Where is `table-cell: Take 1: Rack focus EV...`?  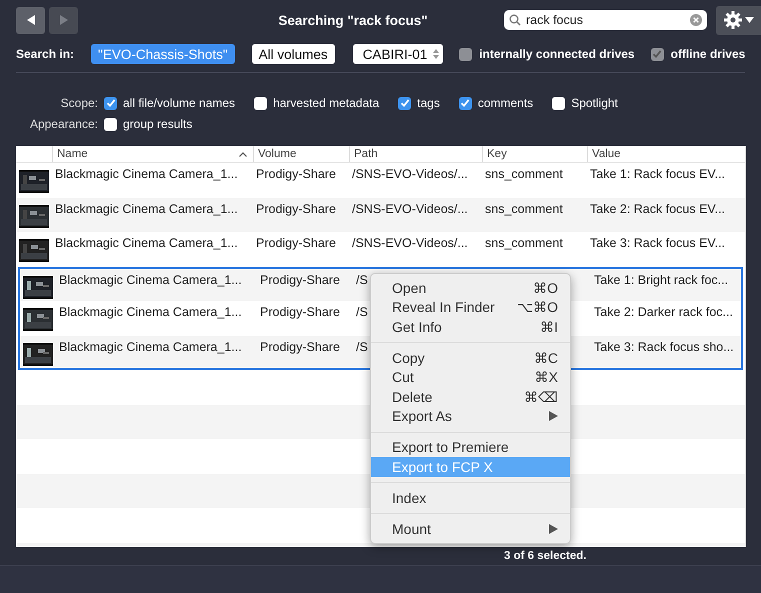 table-cell: Take 1: Rack focus EV... is located at coordinates (658, 174).